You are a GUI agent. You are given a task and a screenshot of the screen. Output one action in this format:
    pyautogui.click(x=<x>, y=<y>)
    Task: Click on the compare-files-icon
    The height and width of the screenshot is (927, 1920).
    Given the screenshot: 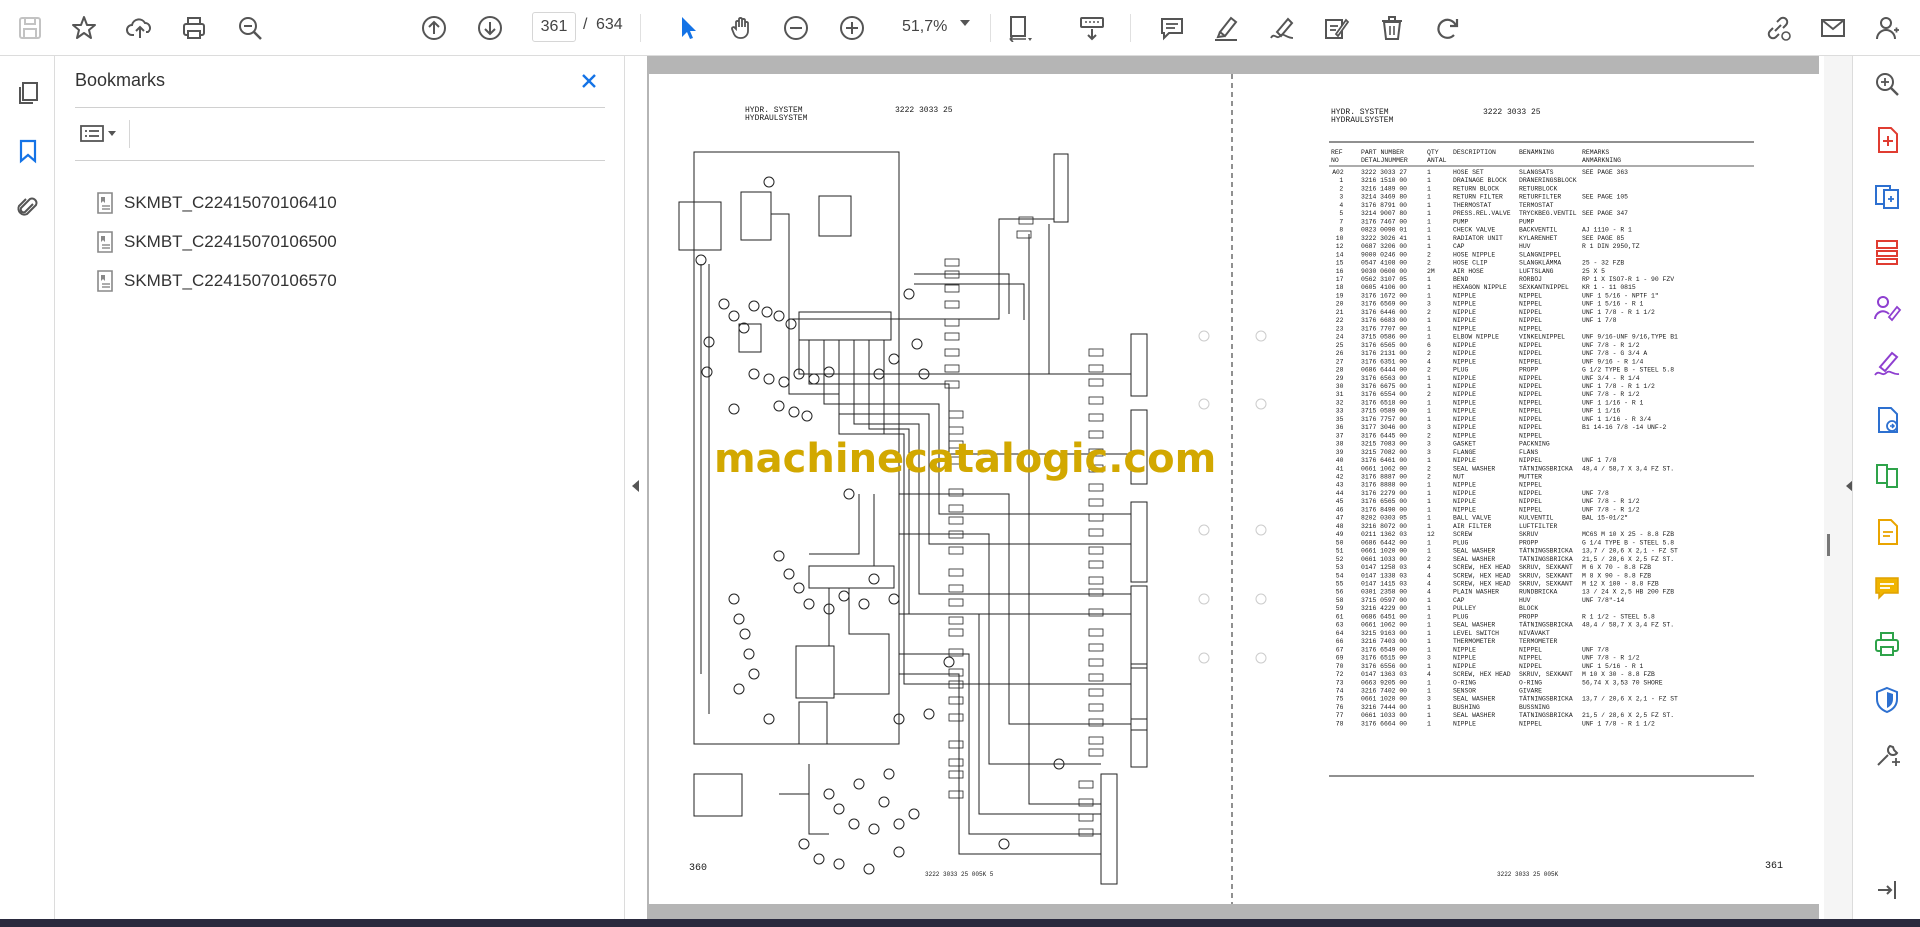 What is the action you would take?
    pyautogui.click(x=1887, y=476)
    